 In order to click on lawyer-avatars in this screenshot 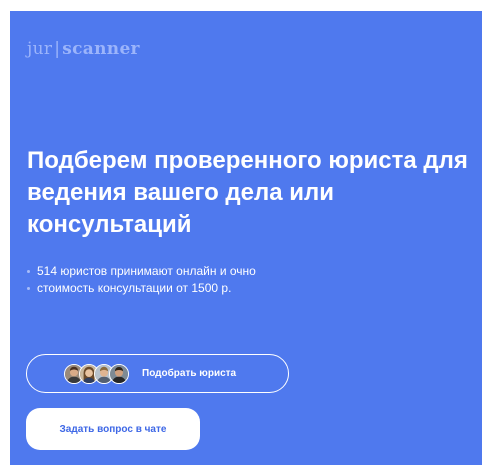, I will do `click(96, 373)`.